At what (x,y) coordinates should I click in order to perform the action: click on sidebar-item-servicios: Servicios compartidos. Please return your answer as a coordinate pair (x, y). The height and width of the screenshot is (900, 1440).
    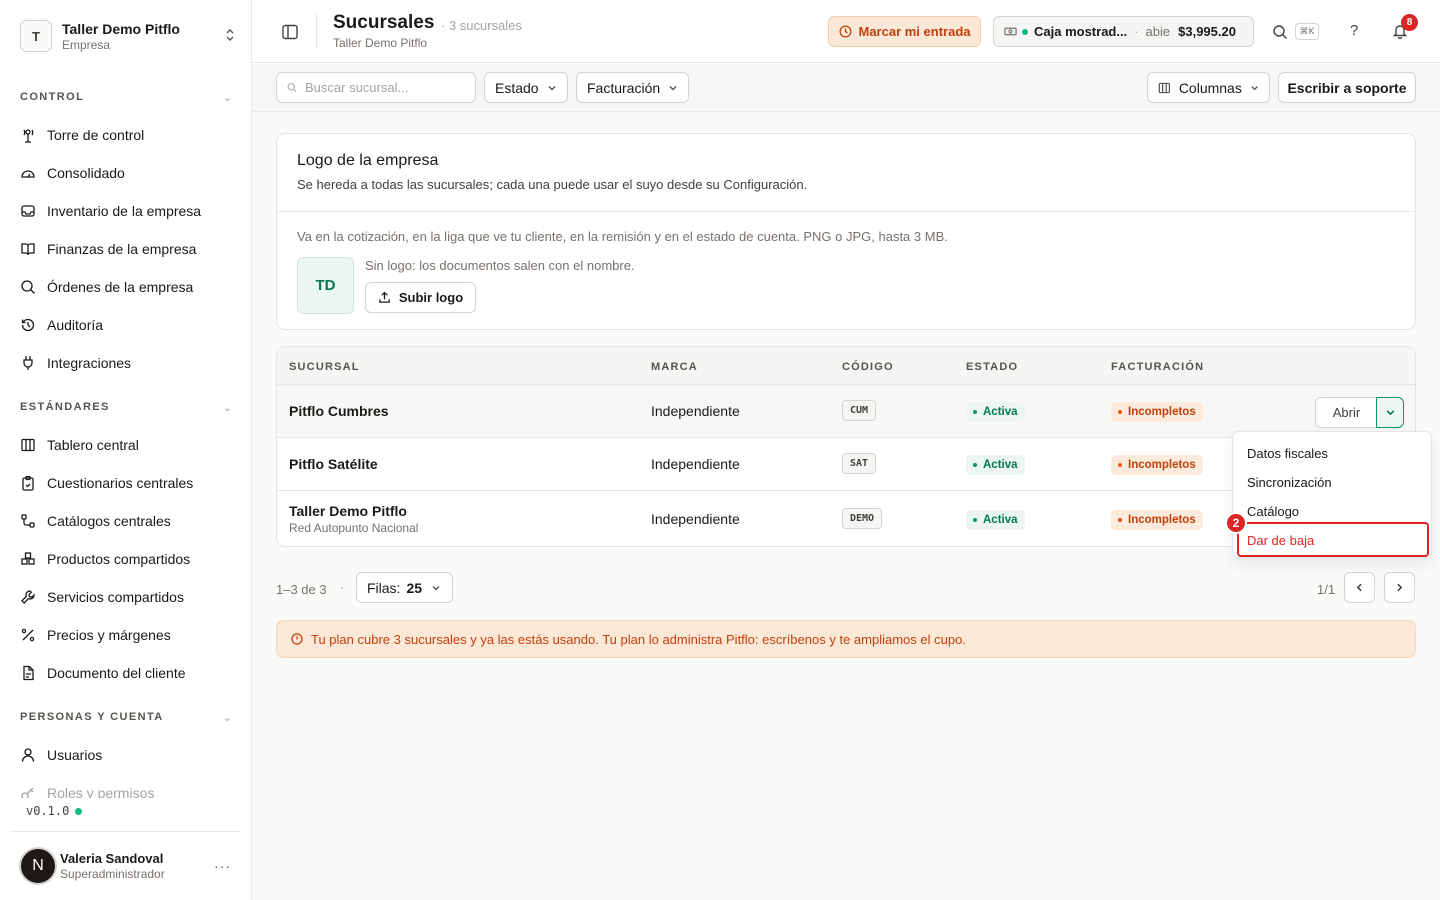
    Looking at the image, I should click on (126, 597).